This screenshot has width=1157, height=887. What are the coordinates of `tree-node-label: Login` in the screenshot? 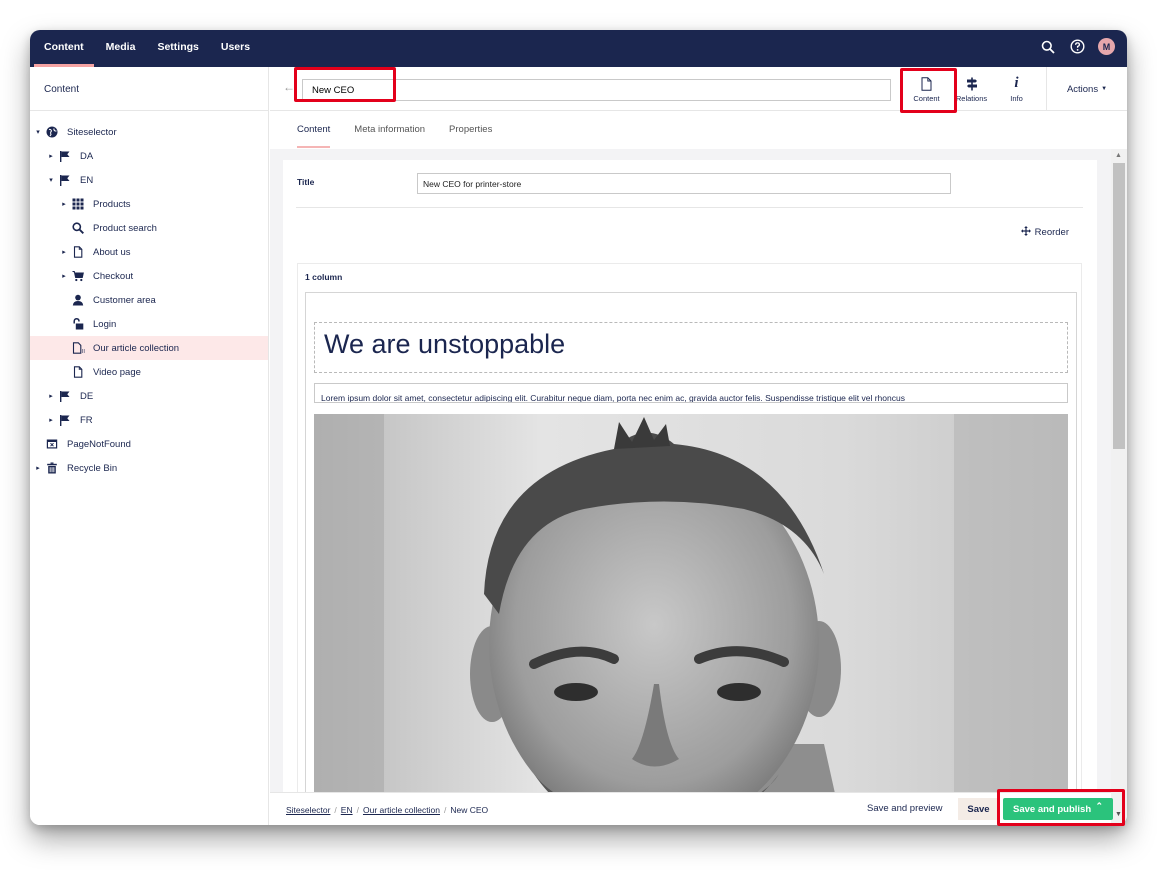 It's located at (105, 324).